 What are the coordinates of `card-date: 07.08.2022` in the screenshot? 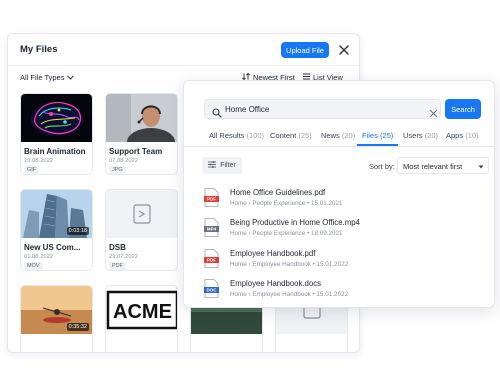 It's located at (124, 161).